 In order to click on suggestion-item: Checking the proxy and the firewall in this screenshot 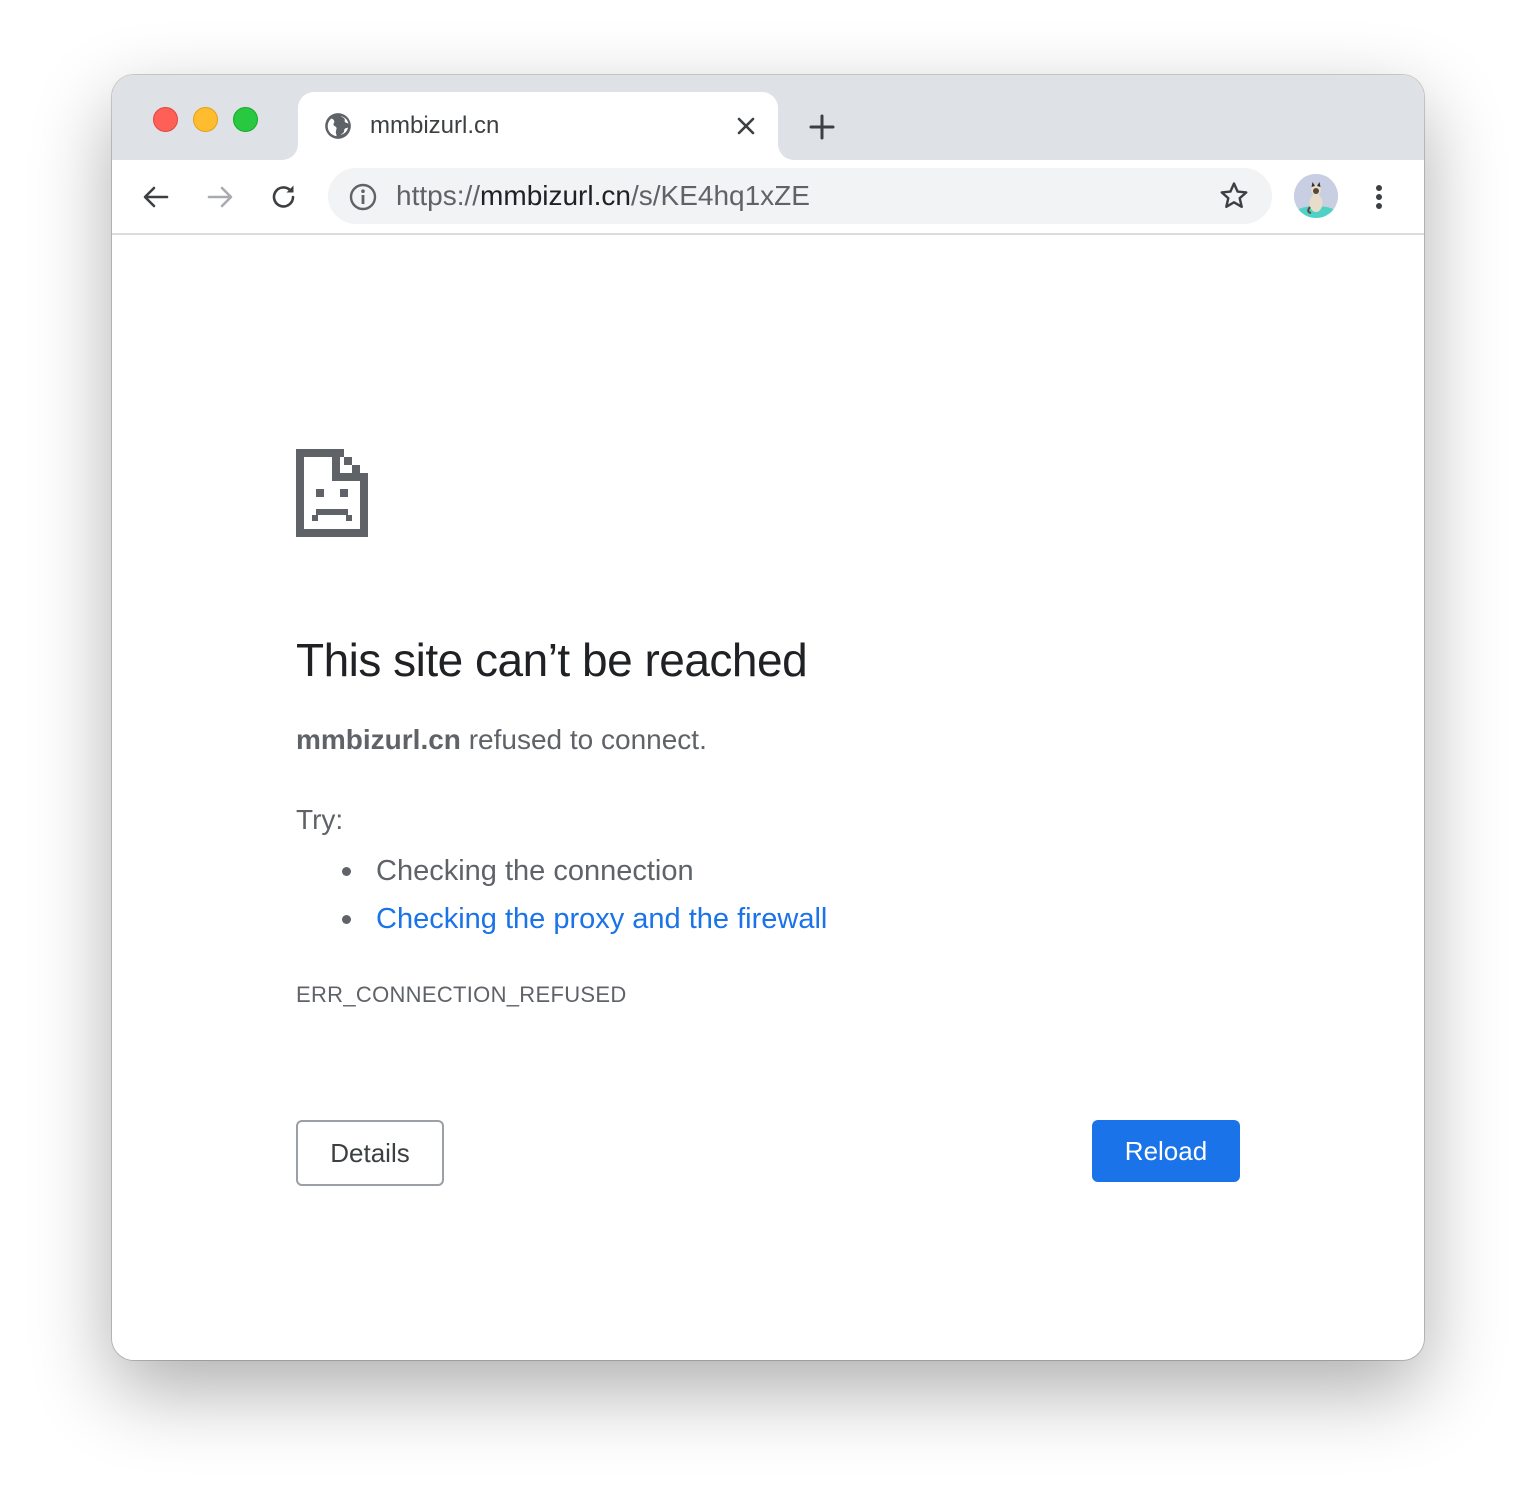, I will do `click(561, 919)`.